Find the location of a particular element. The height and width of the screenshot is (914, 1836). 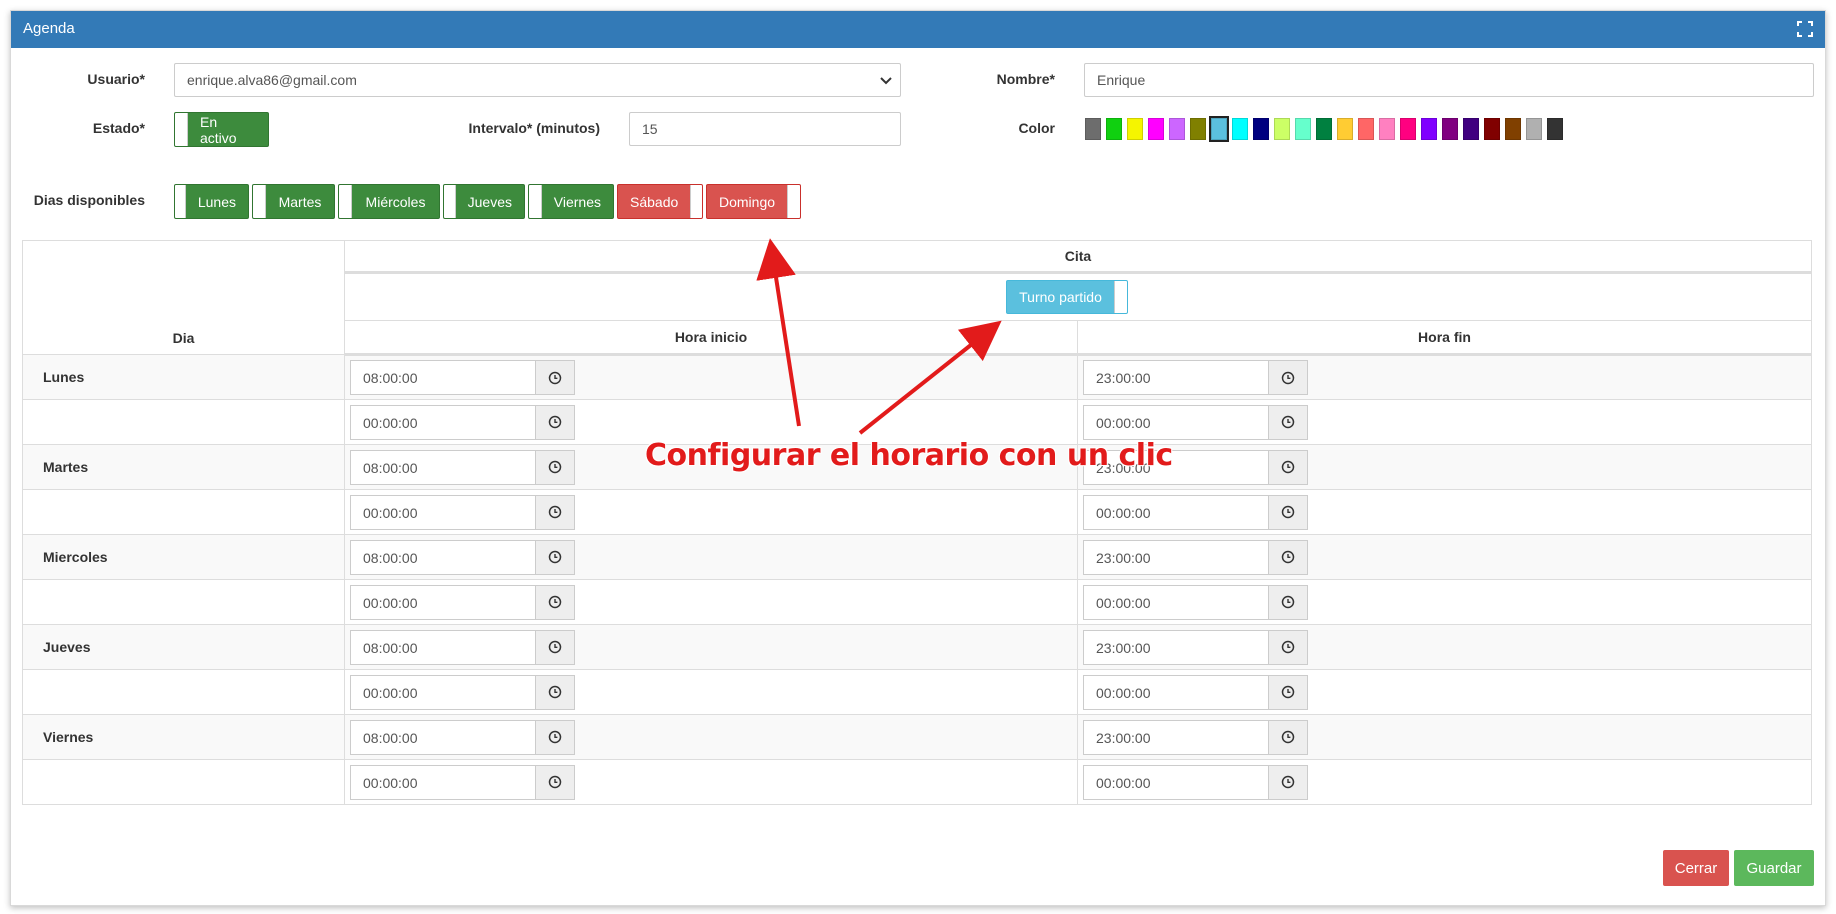

row-day: Lunes is located at coordinates (183, 377).